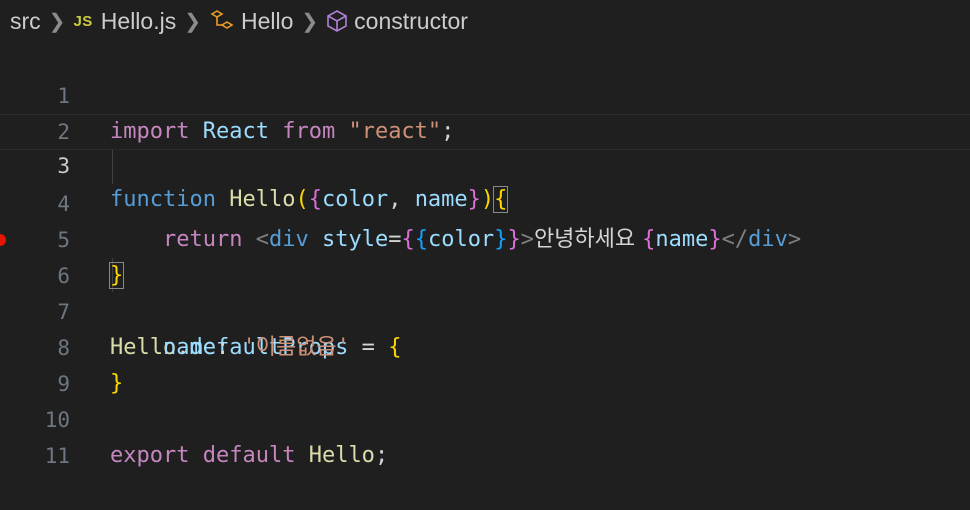 Image resolution: width=970 pixels, height=510 pixels. What do you see at coordinates (3, 240) in the screenshot?
I see `breakpoint-icon` at bounding box center [3, 240].